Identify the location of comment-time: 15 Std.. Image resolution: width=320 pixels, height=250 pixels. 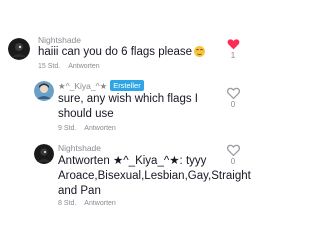
(49, 66).